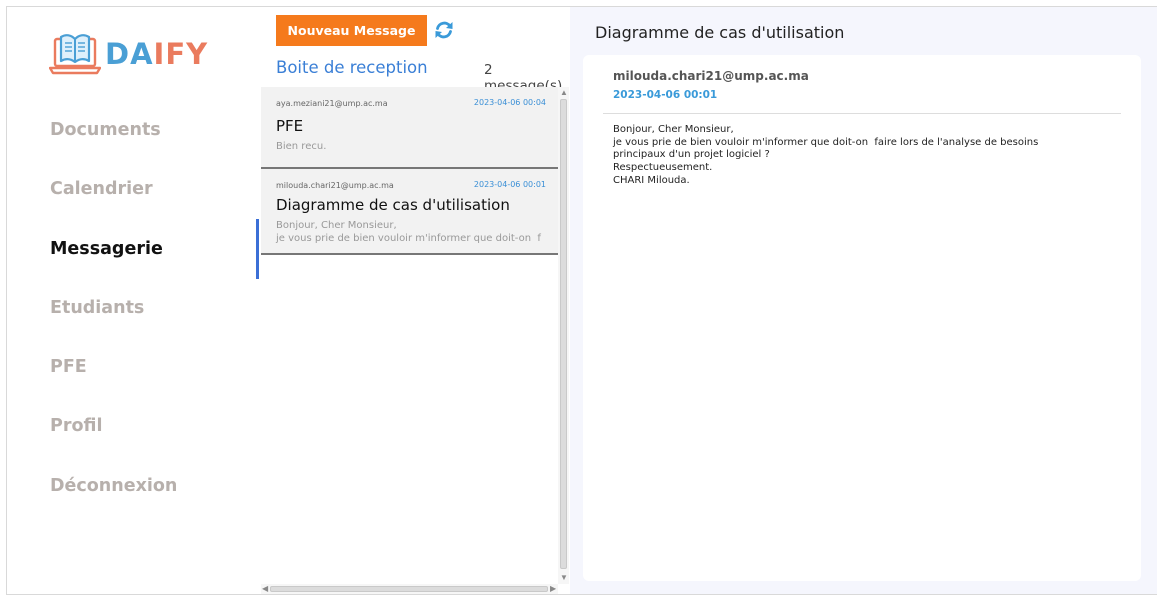 This screenshot has height=600, width=1162. What do you see at coordinates (564, 93) in the screenshot?
I see `scroll-up-icon: ▲` at bounding box center [564, 93].